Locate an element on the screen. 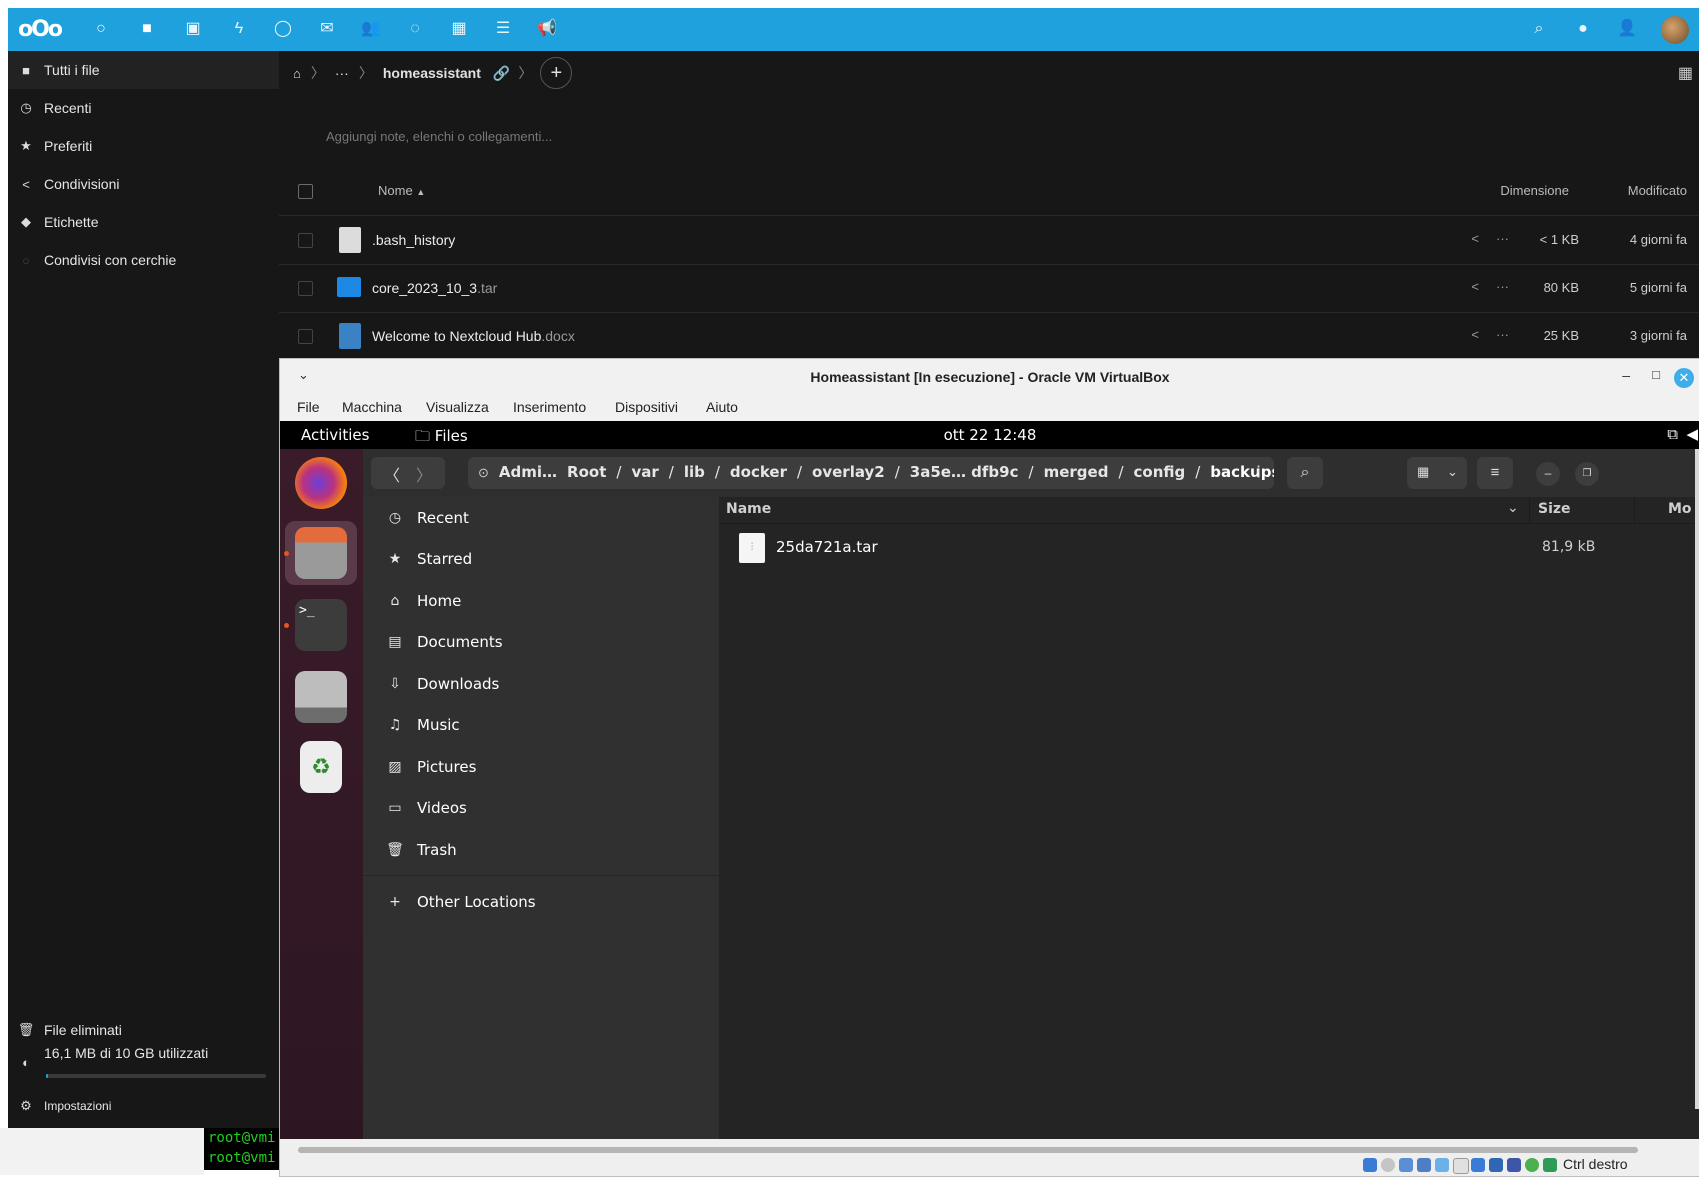 The height and width of the screenshot is (1177, 1699). path-menu-icon: ⋮ is located at coordinates (1258, 471).